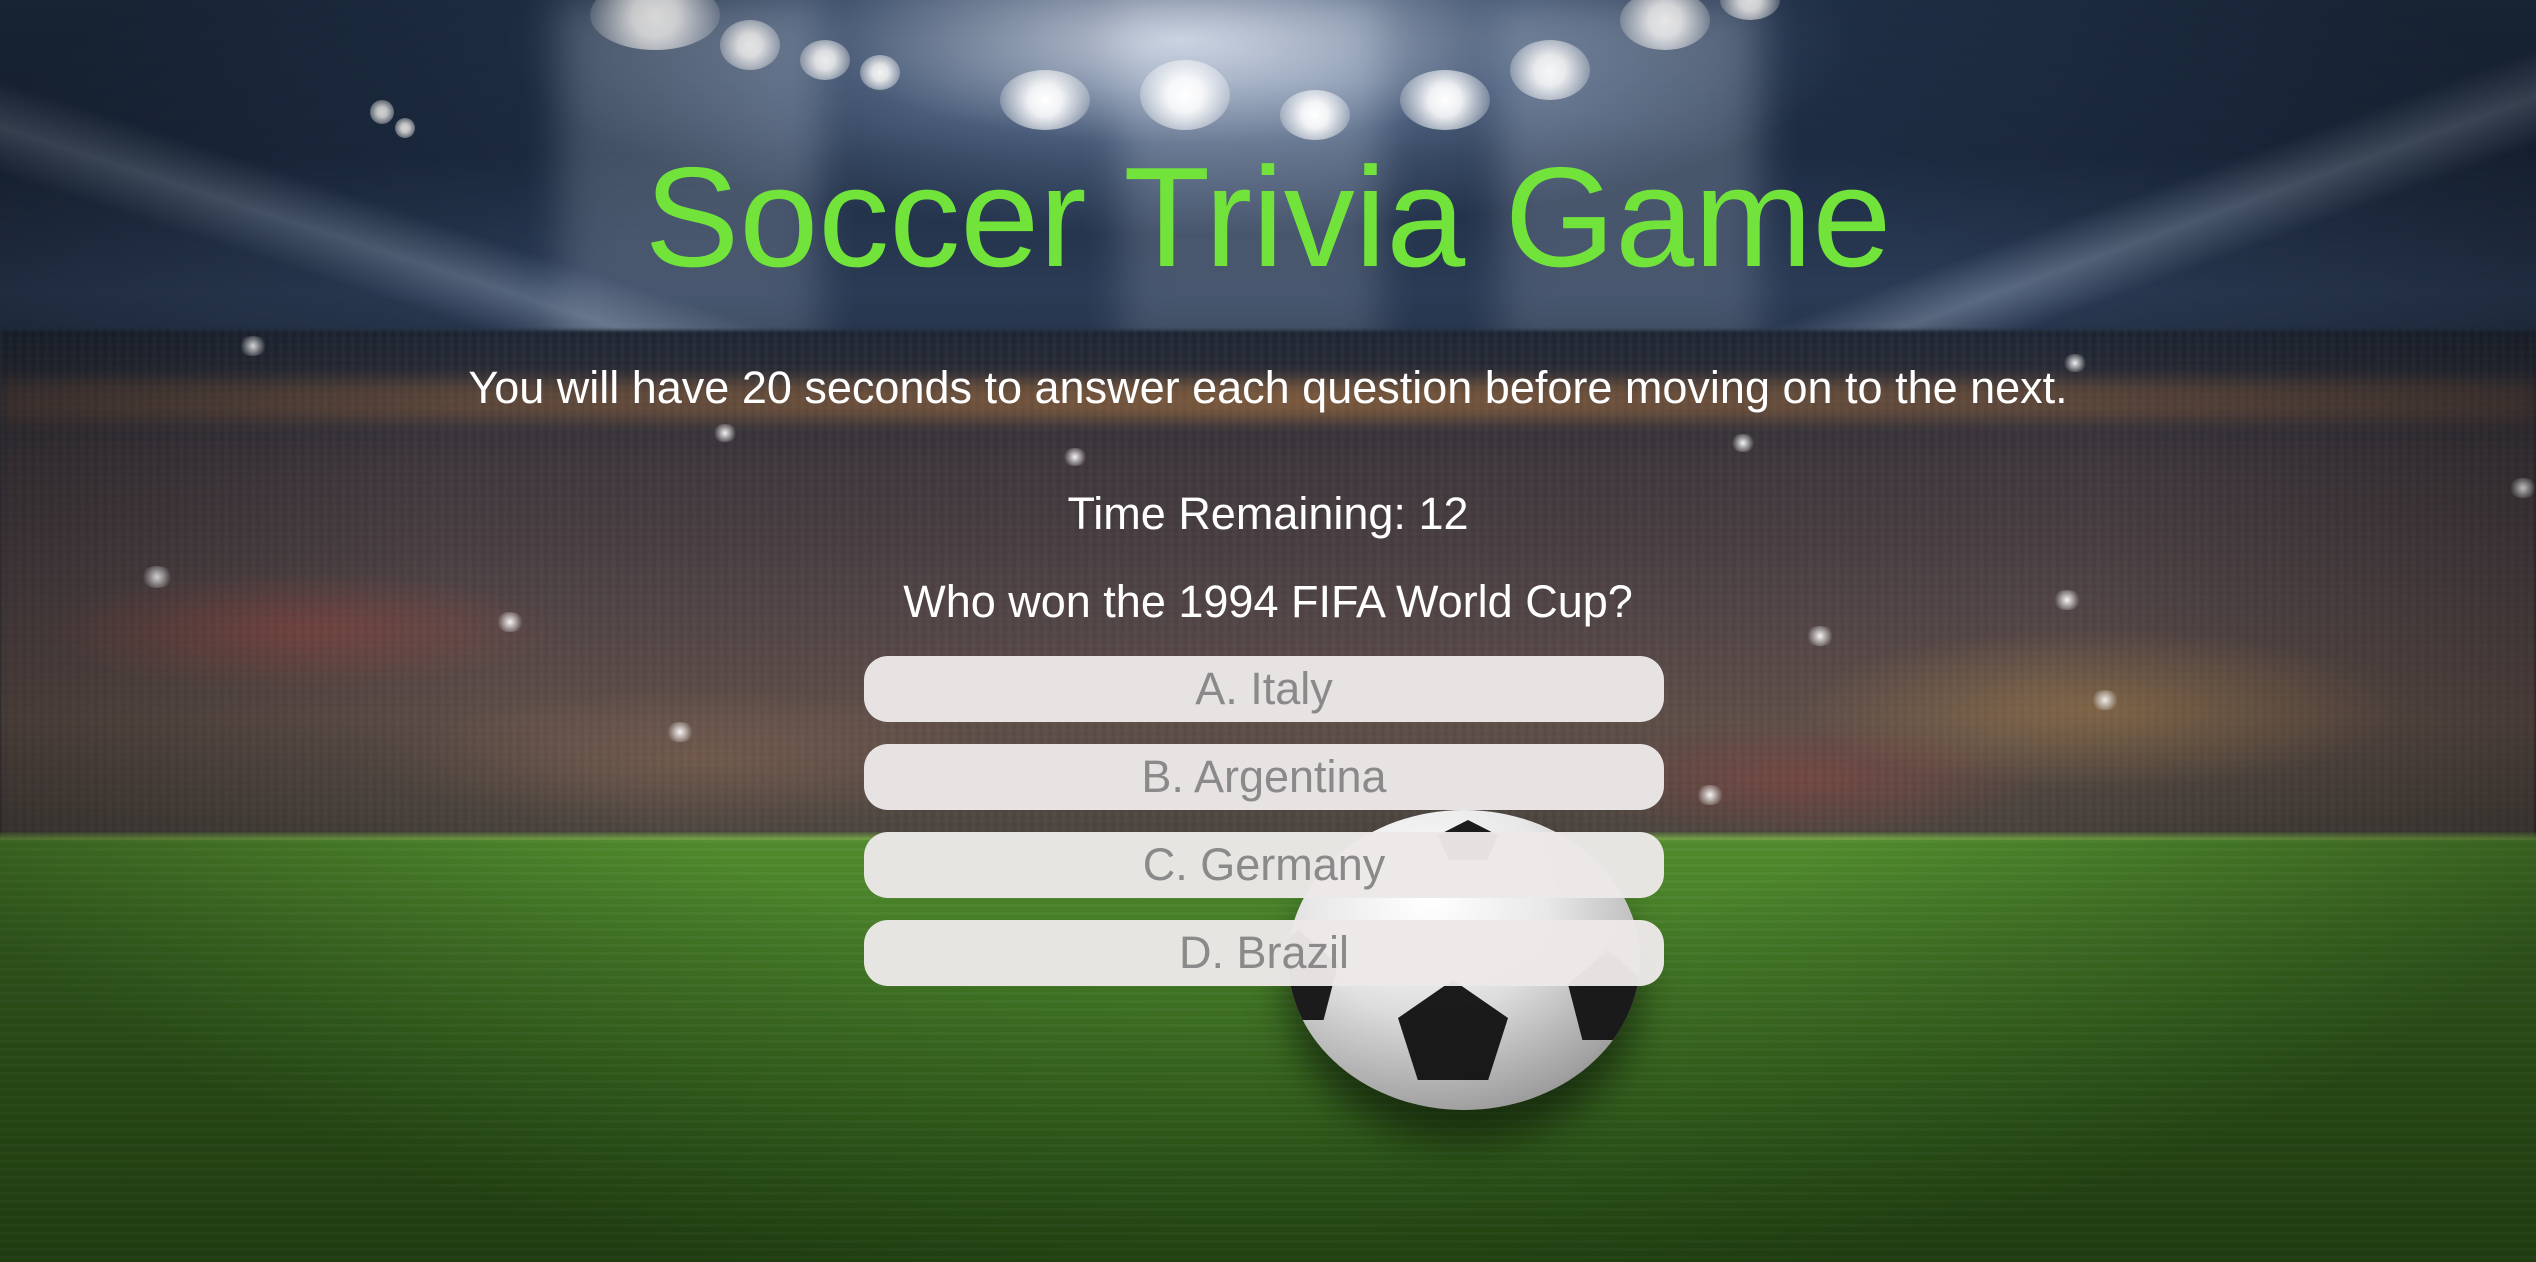 Image resolution: width=2536 pixels, height=1262 pixels. Describe the element at coordinates (1264, 865) in the screenshot. I see `answer-button-c: C. Germany` at that location.